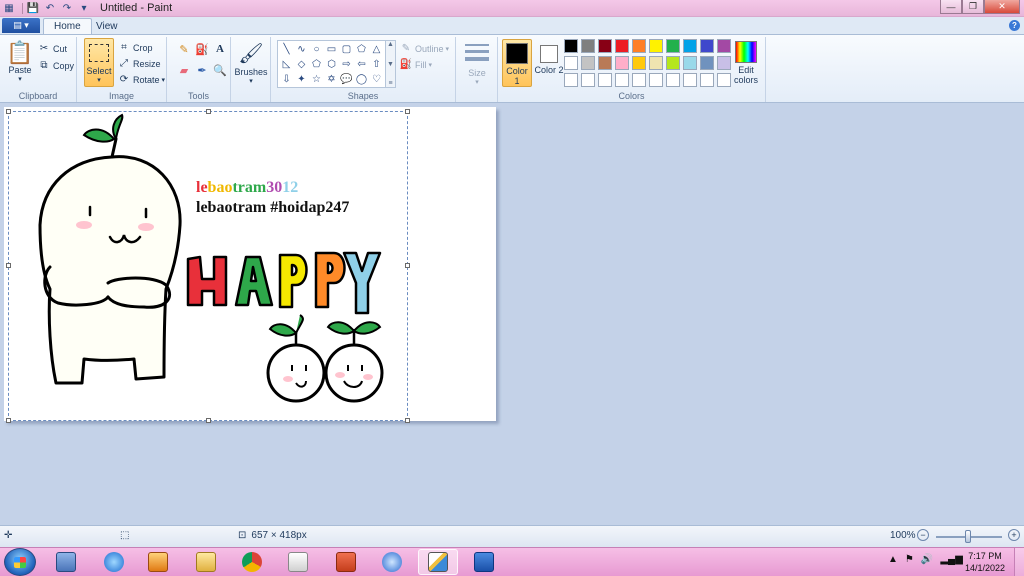 The image size is (1024, 576). Describe the element at coordinates (1002, 7) in the screenshot. I see `close-button: ✕` at that location.